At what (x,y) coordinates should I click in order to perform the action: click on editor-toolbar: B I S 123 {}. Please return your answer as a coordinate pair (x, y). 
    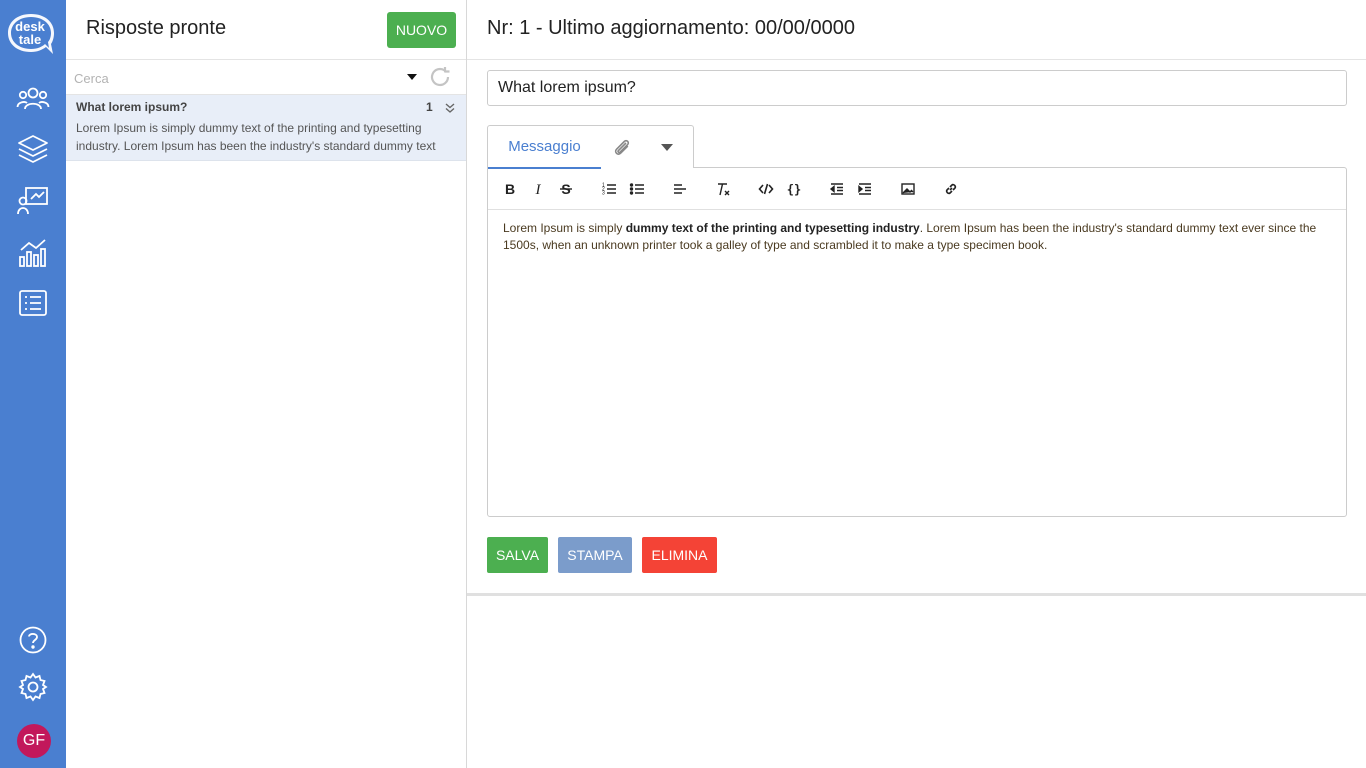
    Looking at the image, I should click on (917, 189).